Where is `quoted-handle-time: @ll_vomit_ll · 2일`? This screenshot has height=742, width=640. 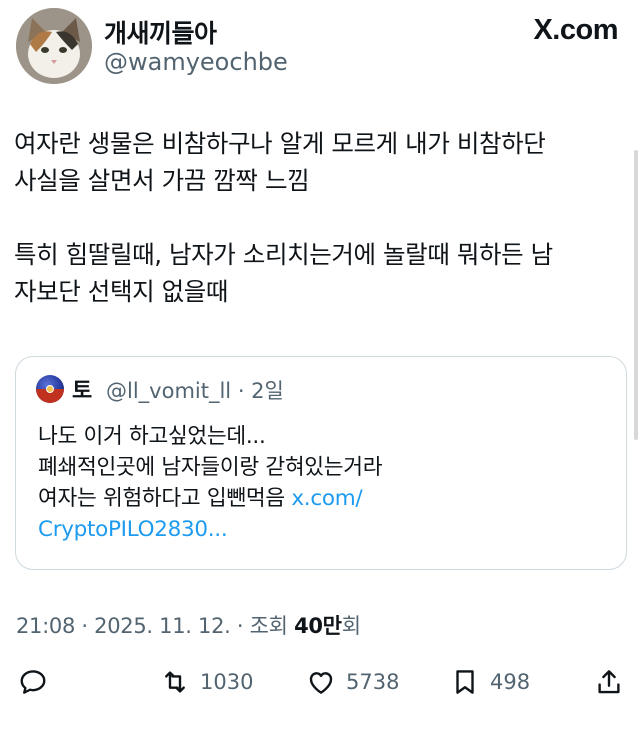
quoted-handle-time: @ll_vomit_ll · 2일 is located at coordinates (195, 391).